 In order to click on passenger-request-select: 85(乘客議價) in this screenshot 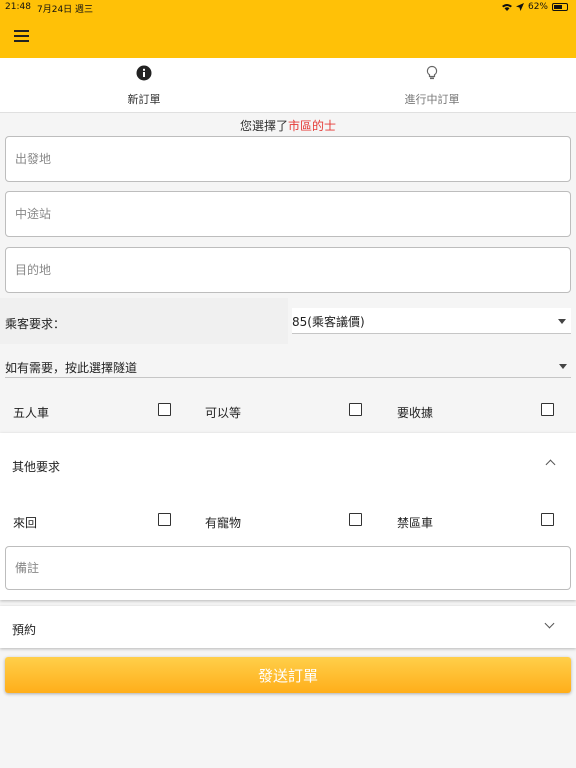, I will do `click(431, 321)`.